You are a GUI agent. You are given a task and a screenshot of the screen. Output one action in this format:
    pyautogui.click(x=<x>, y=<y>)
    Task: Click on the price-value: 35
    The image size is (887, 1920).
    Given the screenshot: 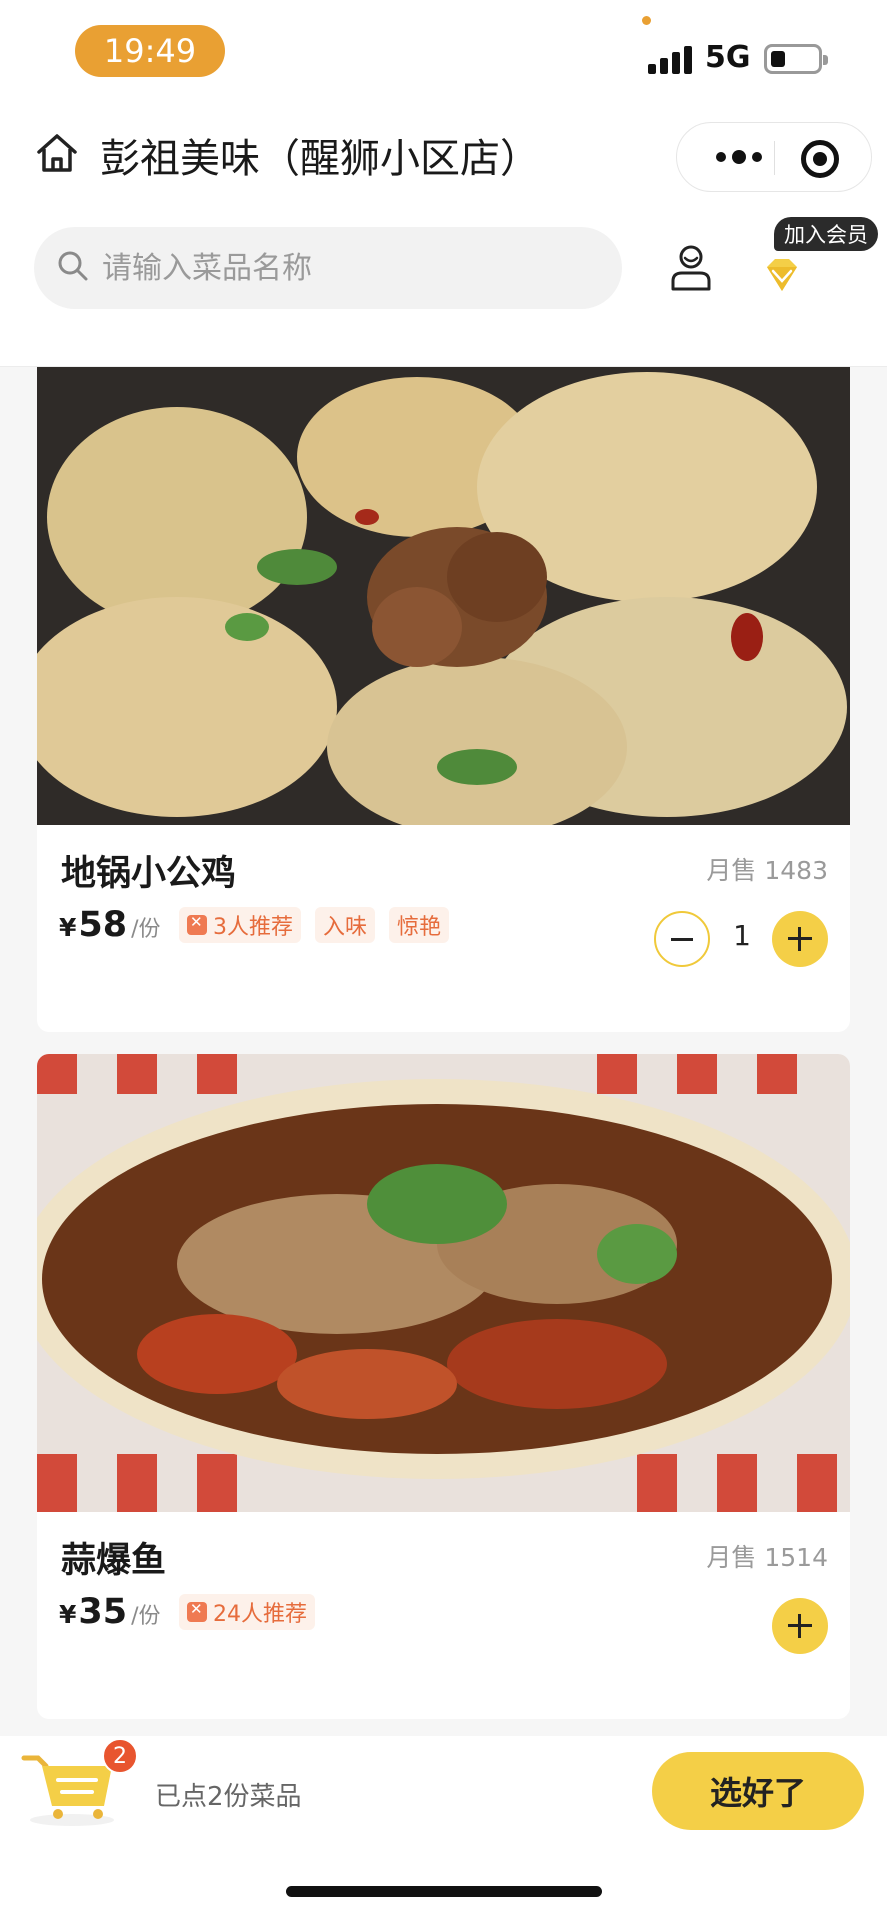 What is the action you would take?
    pyautogui.click(x=103, y=1612)
    